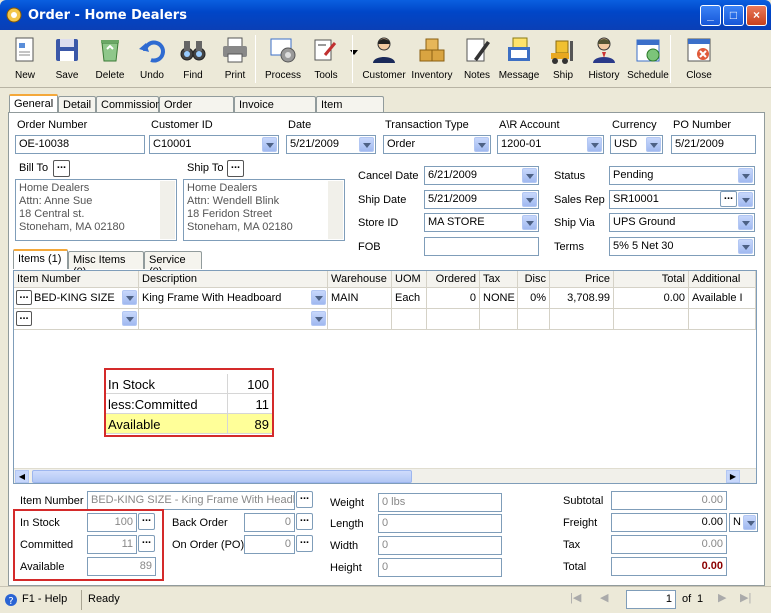  Describe the element at coordinates (733, 476) in the screenshot. I see `scroll-right-button: ▶` at that location.